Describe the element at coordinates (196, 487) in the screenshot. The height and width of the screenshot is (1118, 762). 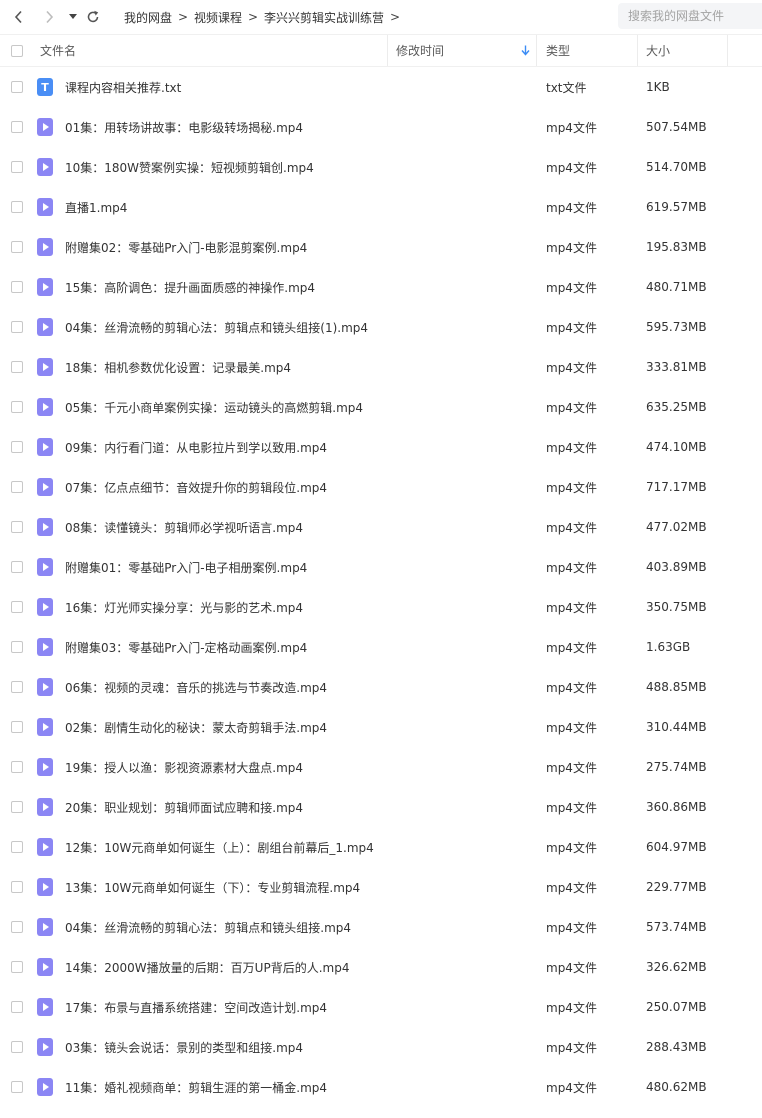
I see `file-name: 07集：亿点点细节：音效提升你的剪辑段位.mp4` at that location.